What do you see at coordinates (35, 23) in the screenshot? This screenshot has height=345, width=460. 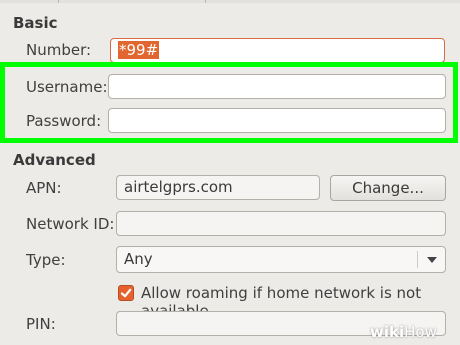 I see `basic-section-title: Basic` at bounding box center [35, 23].